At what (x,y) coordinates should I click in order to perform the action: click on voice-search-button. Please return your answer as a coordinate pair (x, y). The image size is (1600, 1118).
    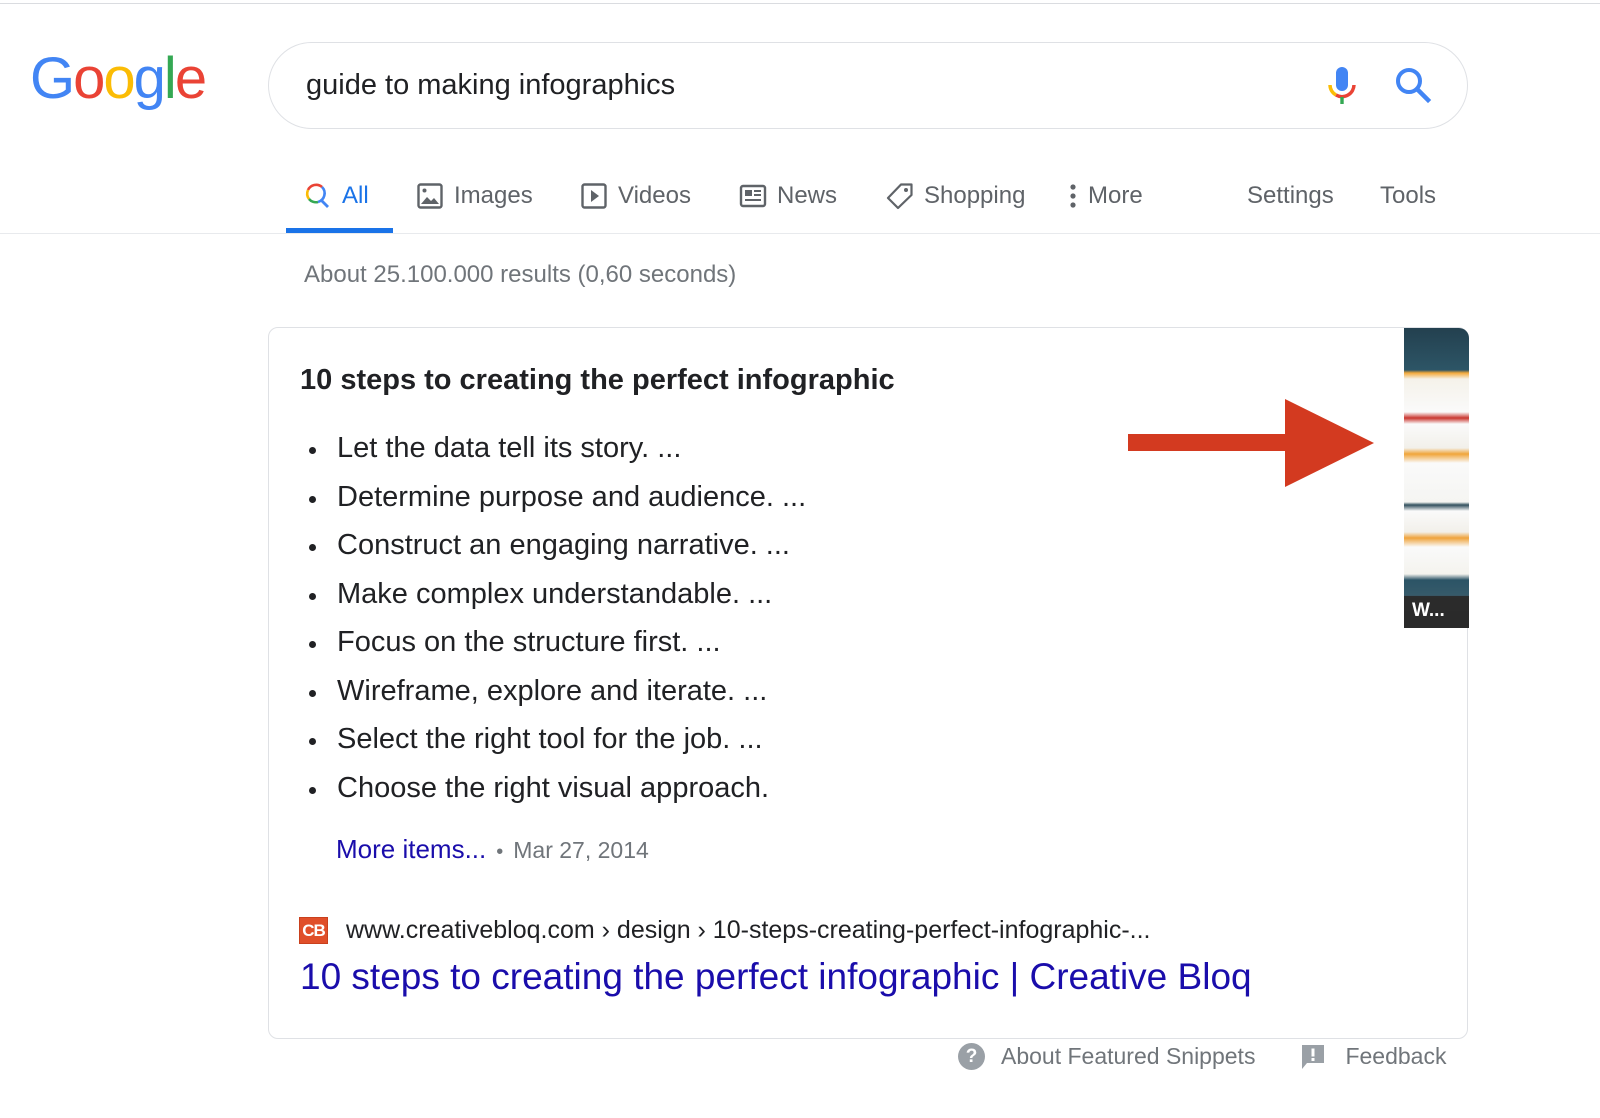
    Looking at the image, I should click on (1342, 86).